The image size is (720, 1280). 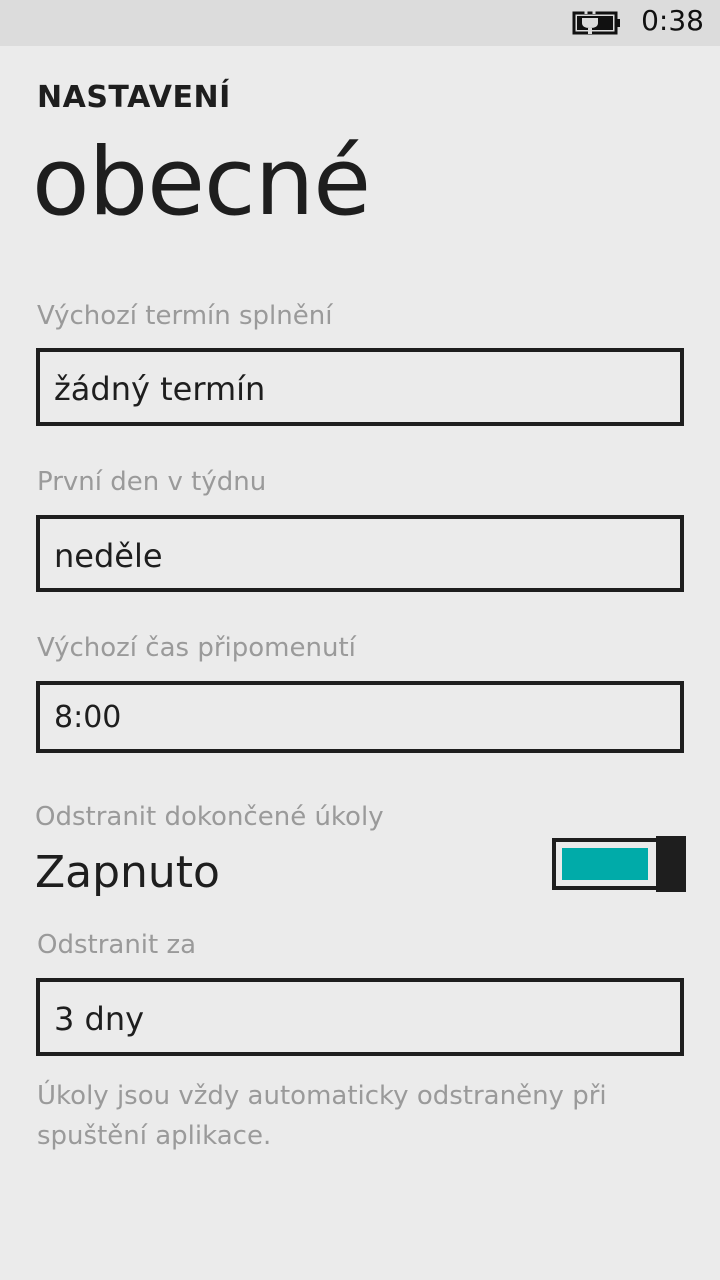 What do you see at coordinates (360, 717) in the screenshot?
I see `reminder-time-picker: 8:00` at bounding box center [360, 717].